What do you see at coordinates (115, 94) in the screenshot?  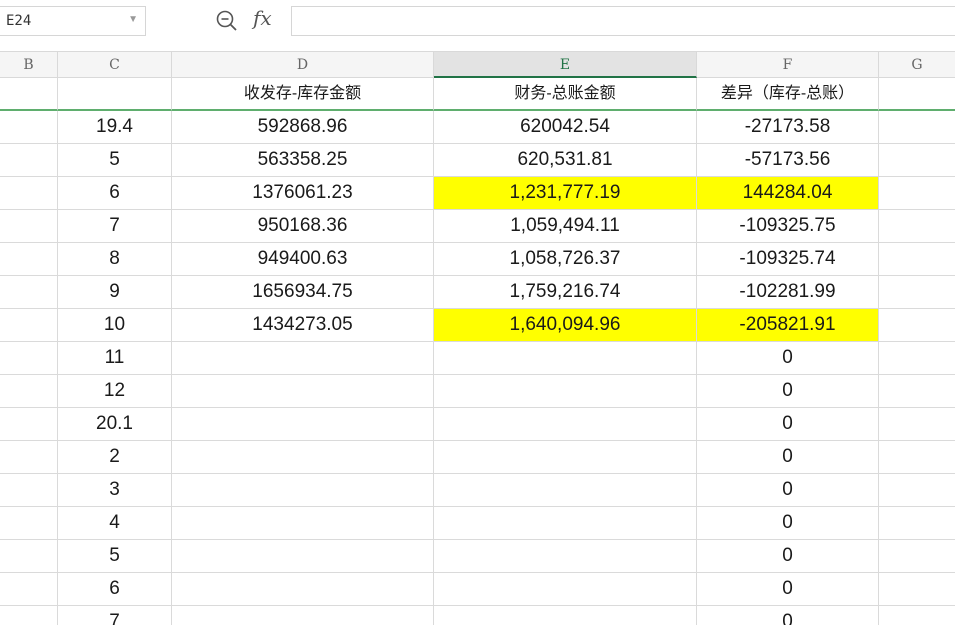 I see `cell-c-header` at bounding box center [115, 94].